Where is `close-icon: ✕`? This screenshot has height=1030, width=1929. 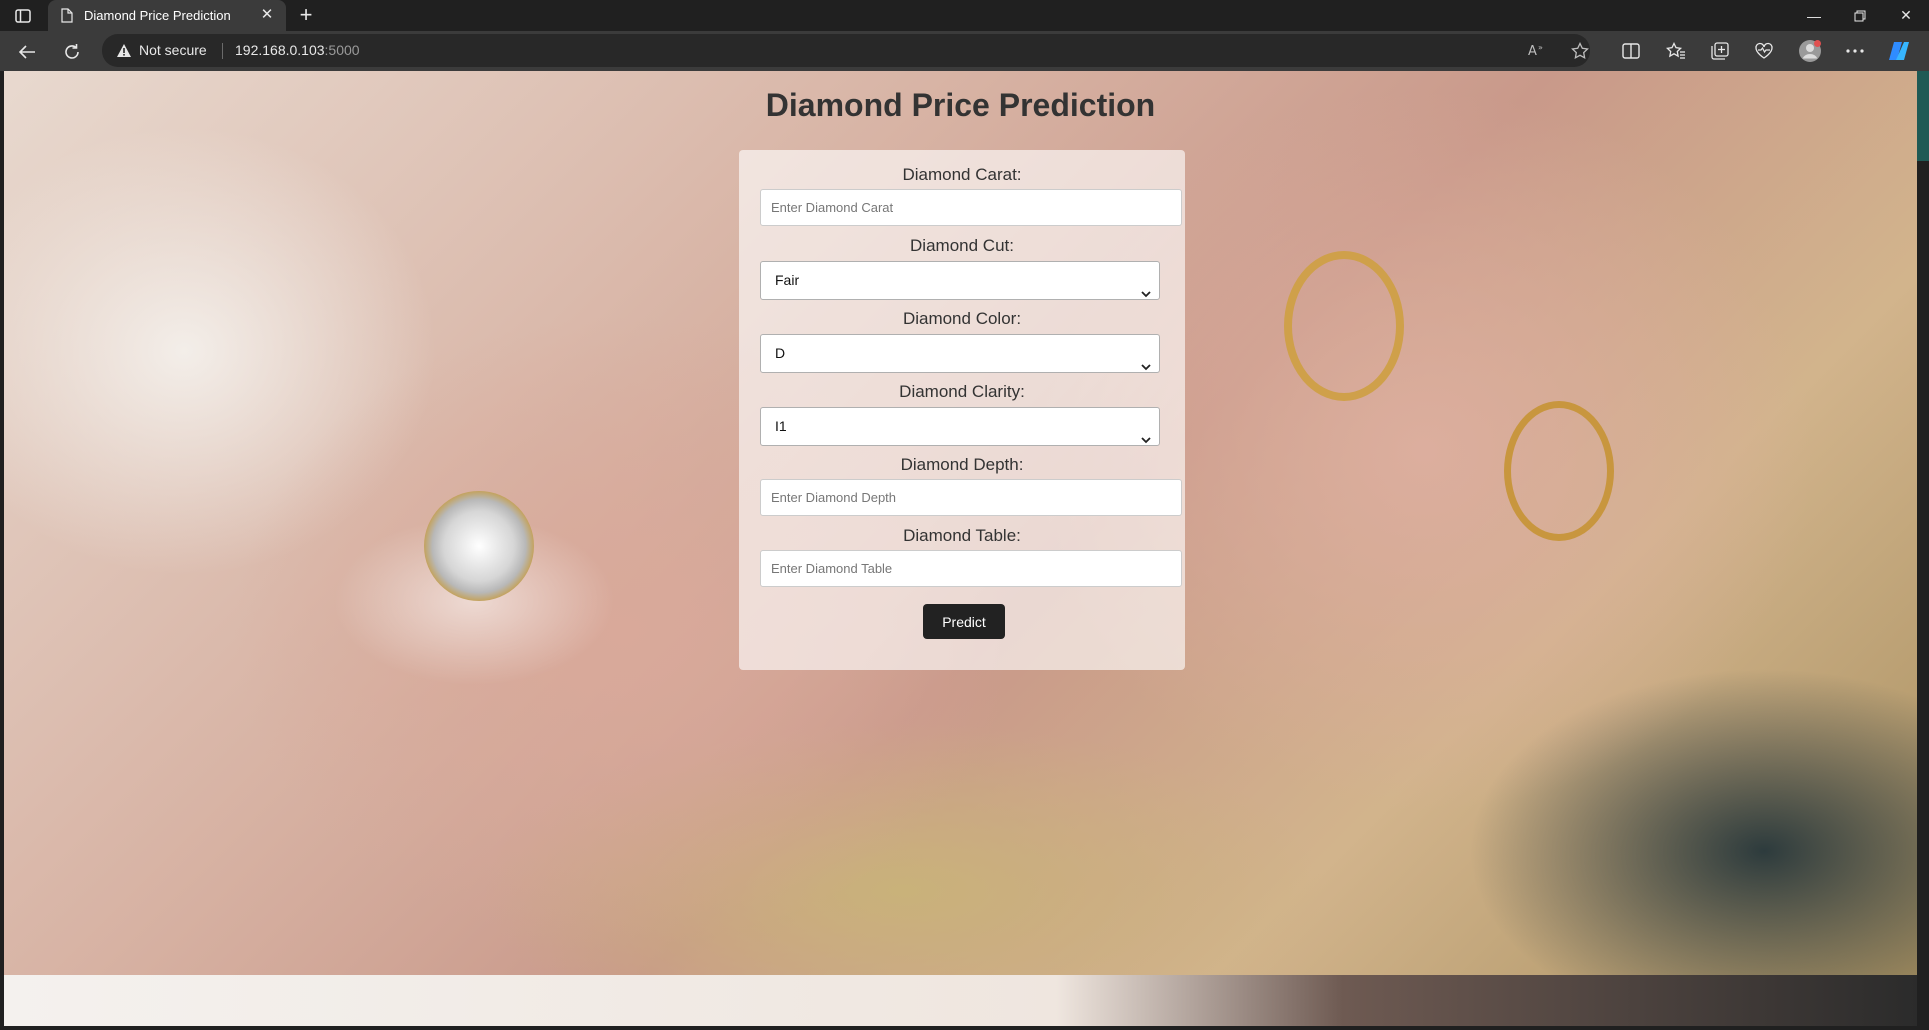
close-icon: ✕ is located at coordinates (267, 15).